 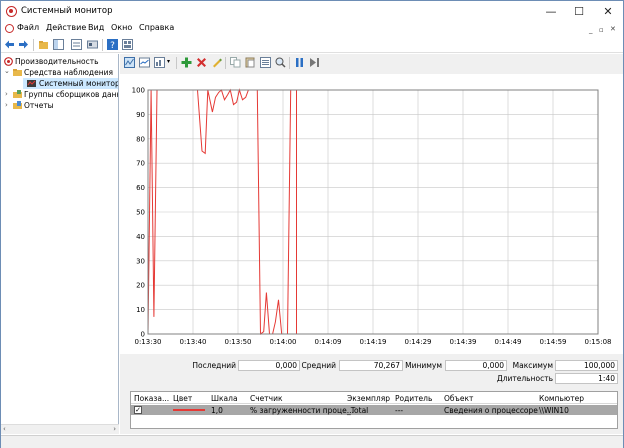 I want to click on show-checkbox: ✓, so click(x=138, y=410).